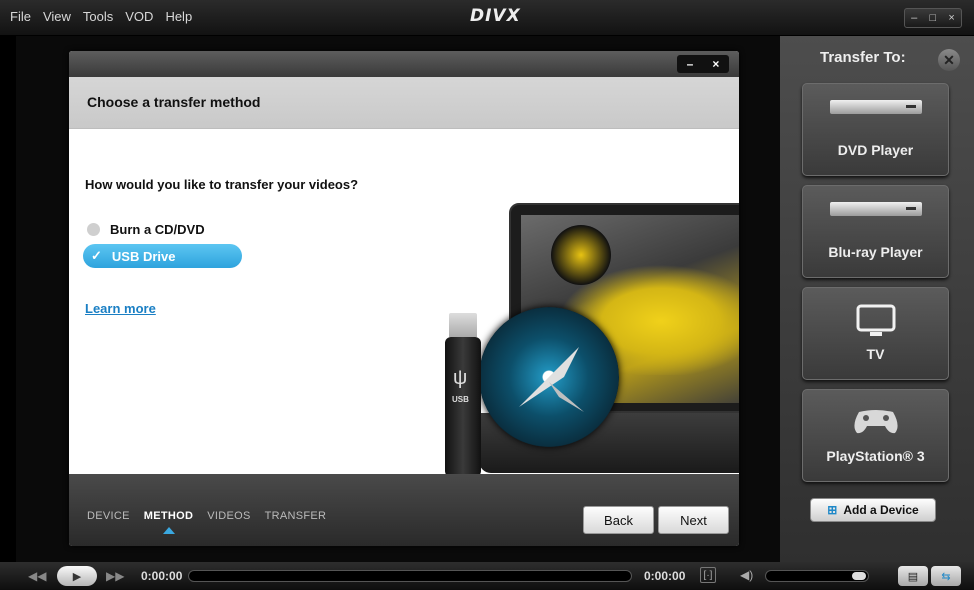  Describe the element at coordinates (139, 16) in the screenshot. I see `menu-vod: VOD` at that location.